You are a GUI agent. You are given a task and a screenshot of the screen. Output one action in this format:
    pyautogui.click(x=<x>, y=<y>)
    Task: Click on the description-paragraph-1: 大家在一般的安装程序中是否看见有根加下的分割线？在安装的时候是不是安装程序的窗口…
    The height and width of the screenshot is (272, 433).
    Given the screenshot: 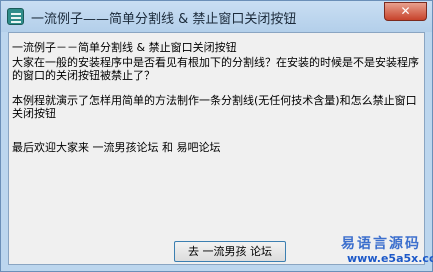 What is the action you would take?
    pyautogui.click(x=215, y=69)
    